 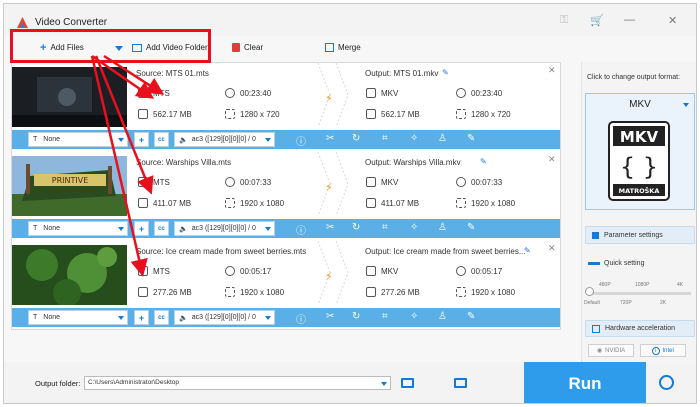 What do you see at coordinates (585, 382) in the screenshot?
I see `run-button: Run` at bounding box center [585, 382].